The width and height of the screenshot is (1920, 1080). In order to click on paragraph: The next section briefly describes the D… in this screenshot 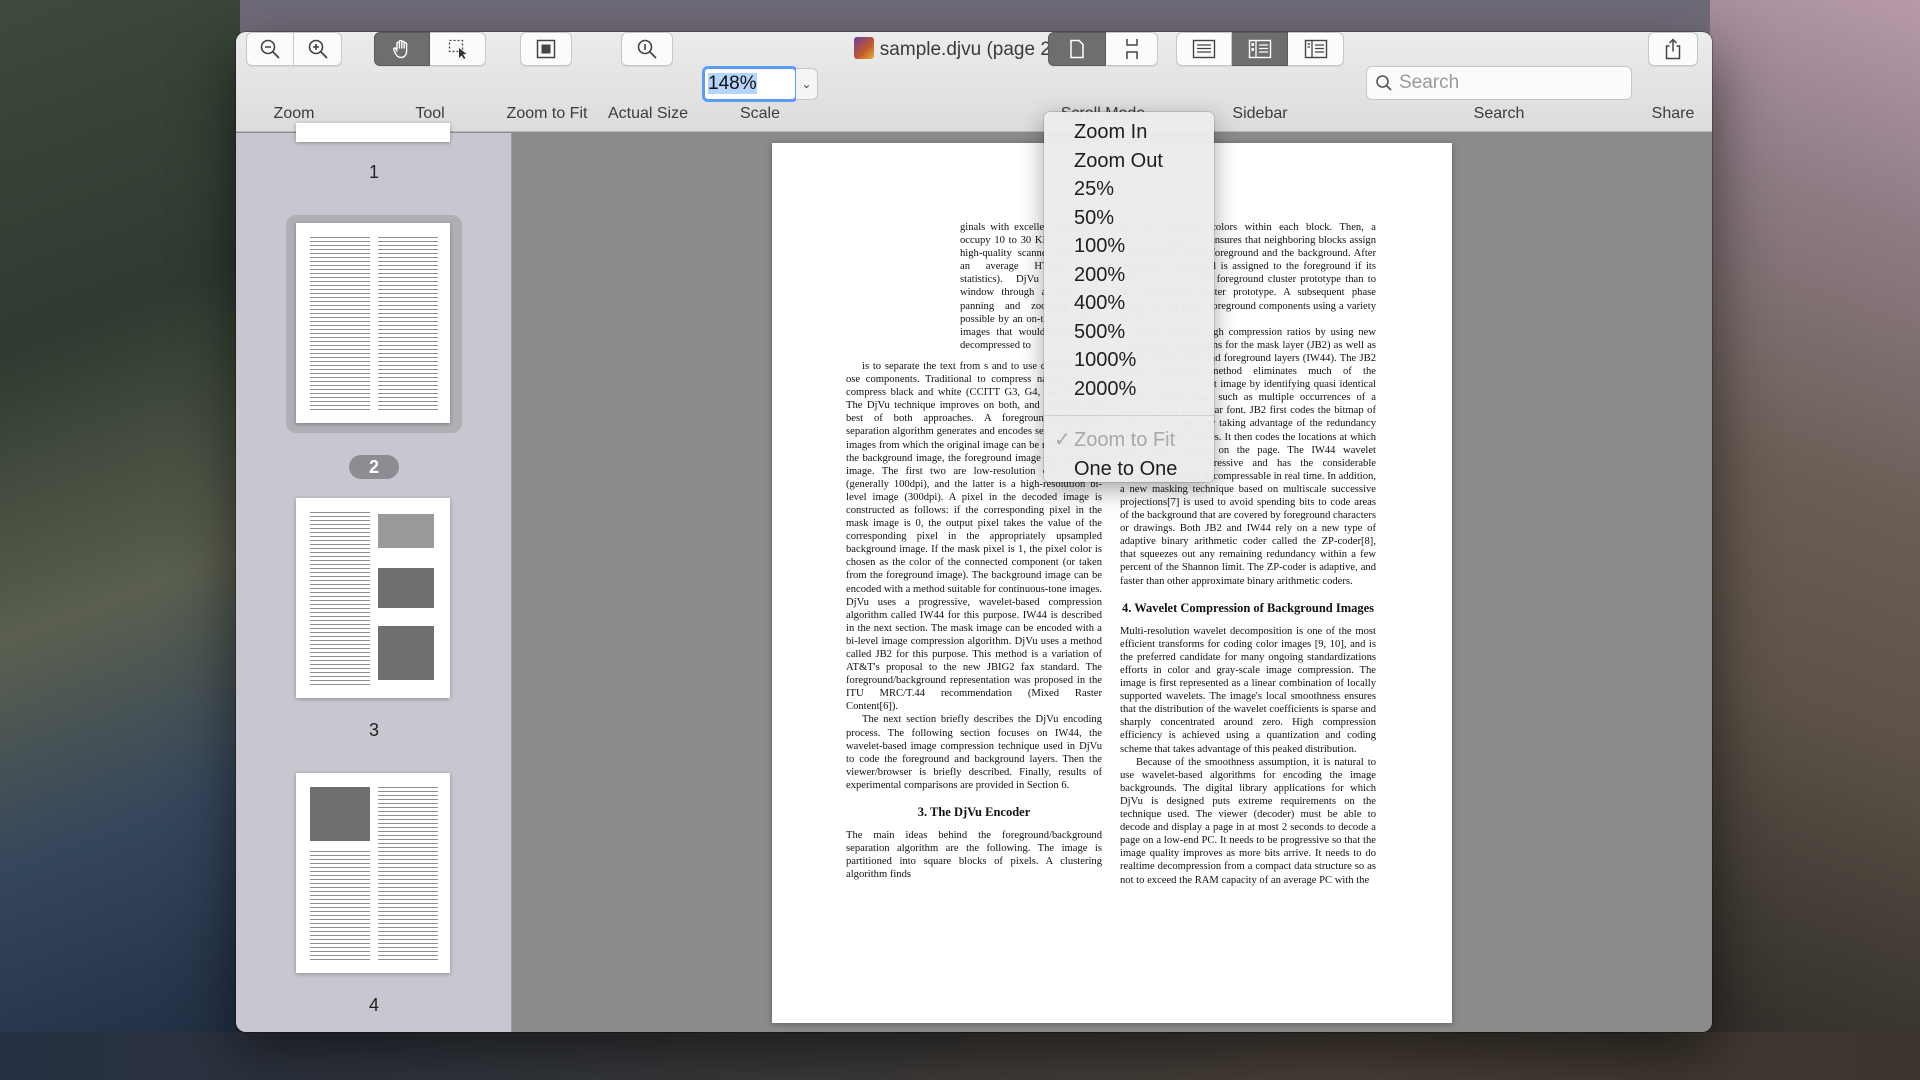, I will do `click(974, 752)`.